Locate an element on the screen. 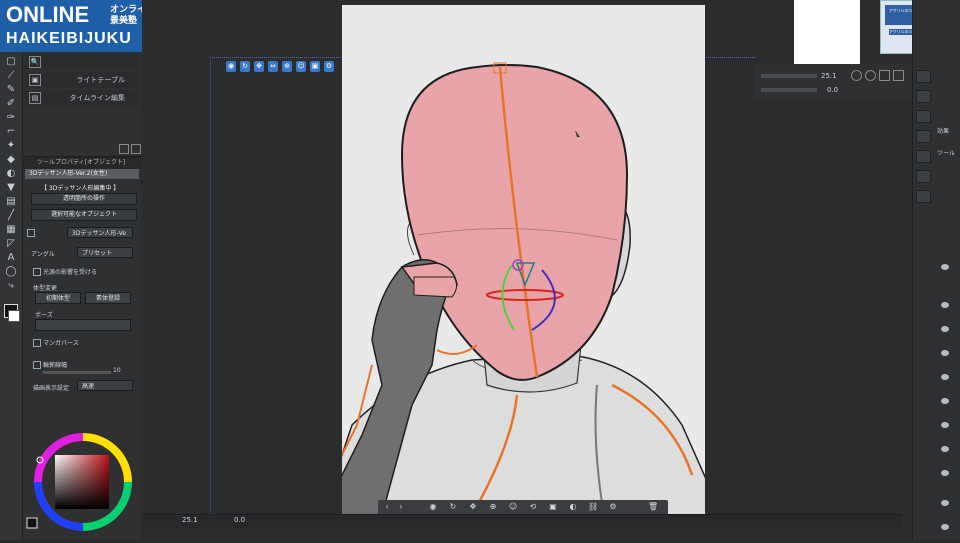 Image resolution: width=960 pixels, height=543 pixels. link-icon: ⛓ is located at coordinates (593, 507).